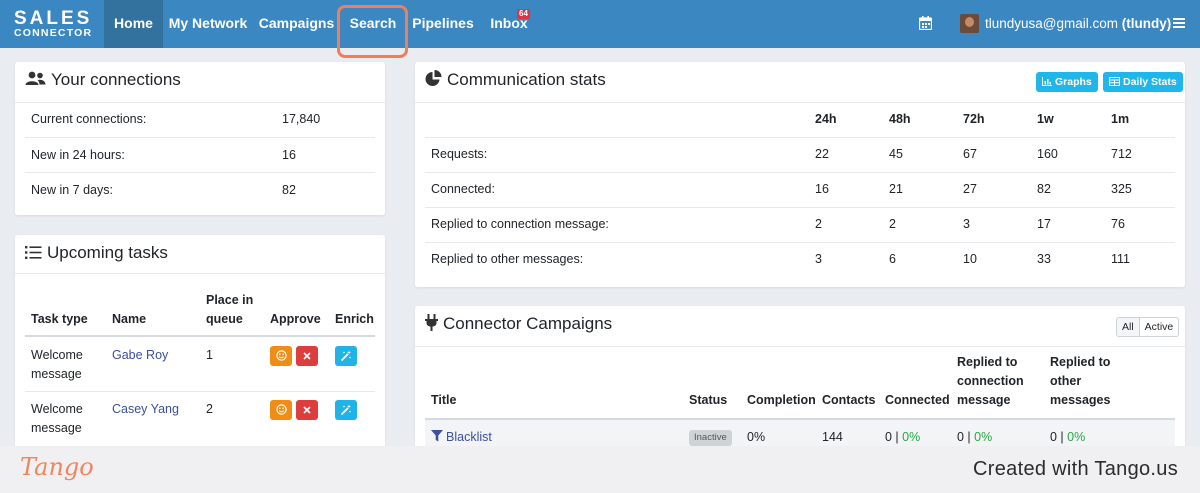  Describe the element at coordinates (444, 400) in the screenshot. I see `col-title: Title` at that location.